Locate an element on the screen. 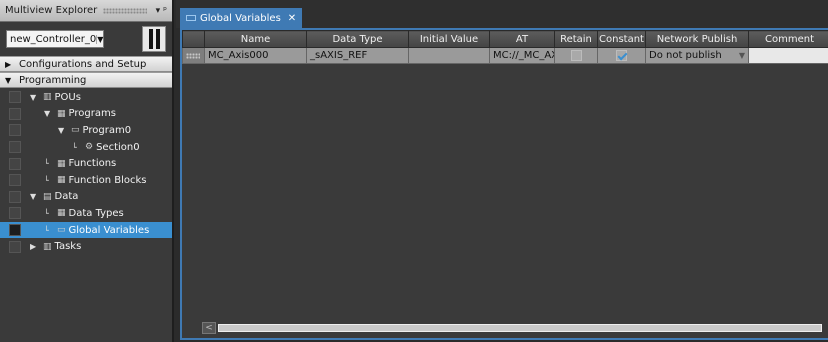 This screenshot has width=828, height=342. section-label: Programming is located at coordinates (53, 80).